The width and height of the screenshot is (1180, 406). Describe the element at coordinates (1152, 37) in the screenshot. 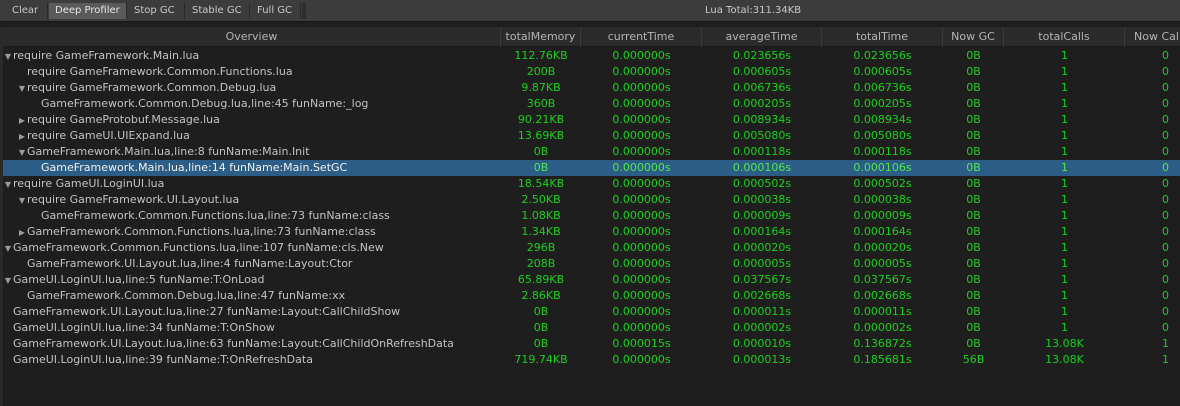

I see `column-header-now-calls: Now Cal` at that location.